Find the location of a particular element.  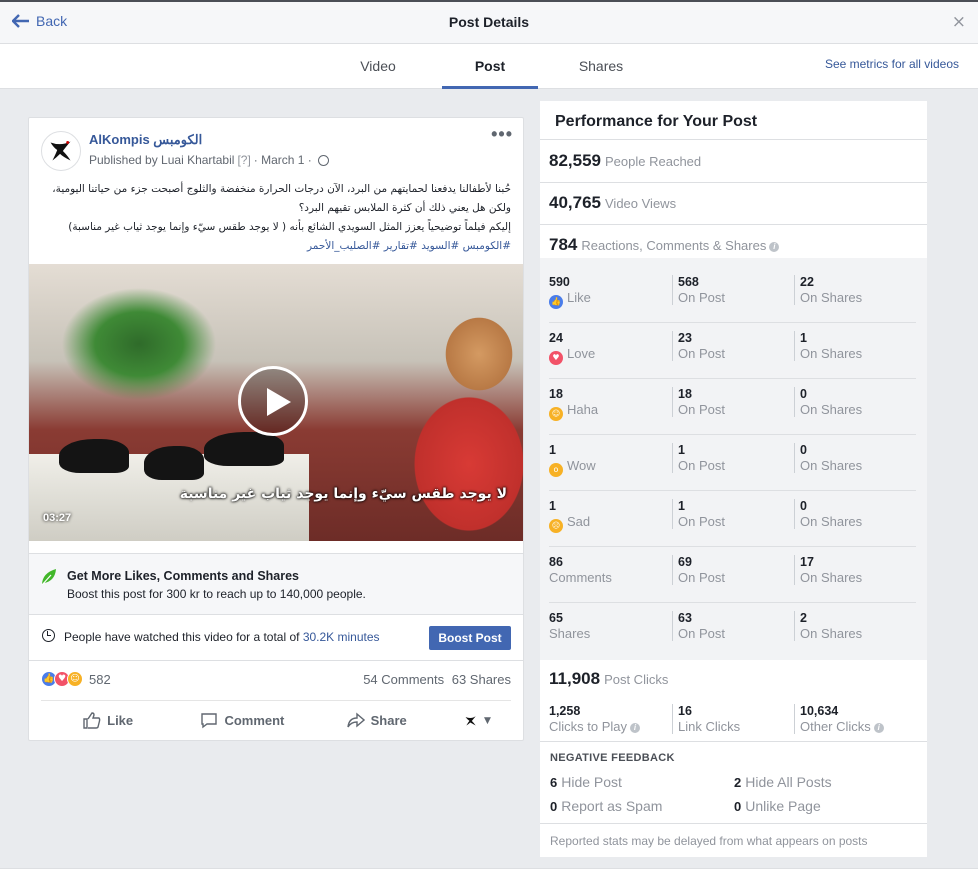

reaction-total: 65 is located at coordinates (556, 618).